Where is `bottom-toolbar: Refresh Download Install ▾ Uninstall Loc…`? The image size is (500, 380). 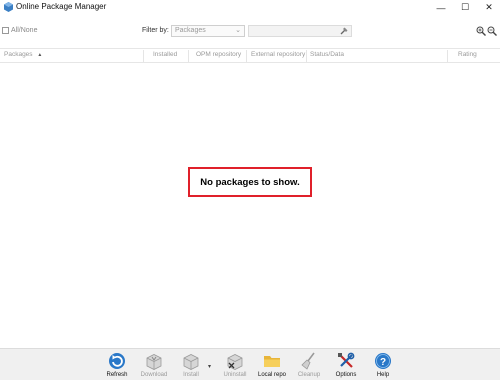
bottom-toolbar: Refresh Download Install ▾ Uninstall Loc… is located at coordinates (250, 364).